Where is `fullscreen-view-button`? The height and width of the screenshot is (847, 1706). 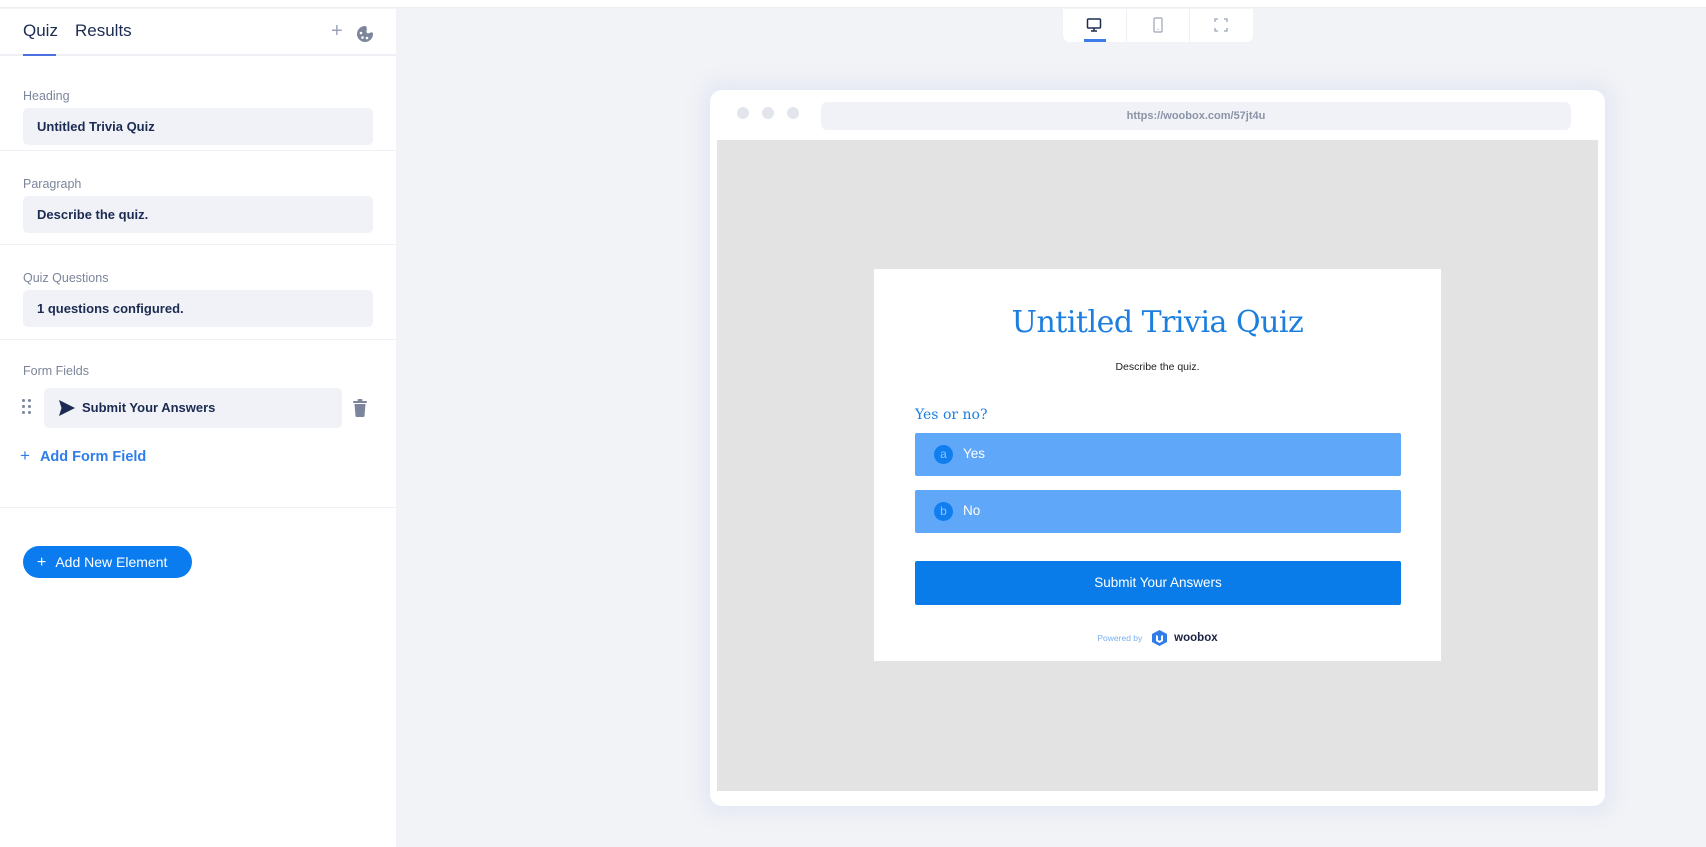
fullscreen-view-button is located at coordinates (1220, 25).